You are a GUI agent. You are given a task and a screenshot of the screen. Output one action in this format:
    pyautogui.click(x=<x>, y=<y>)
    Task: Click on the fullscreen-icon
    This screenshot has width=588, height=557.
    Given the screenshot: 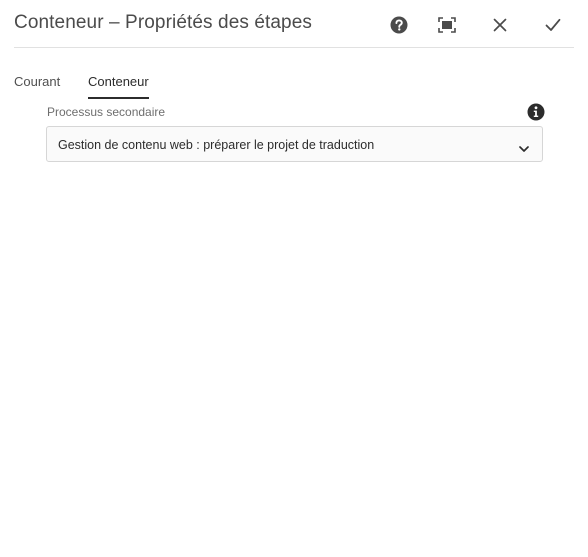 What is the action you would take?
    pyautogui.click(x=447, y=25)
    